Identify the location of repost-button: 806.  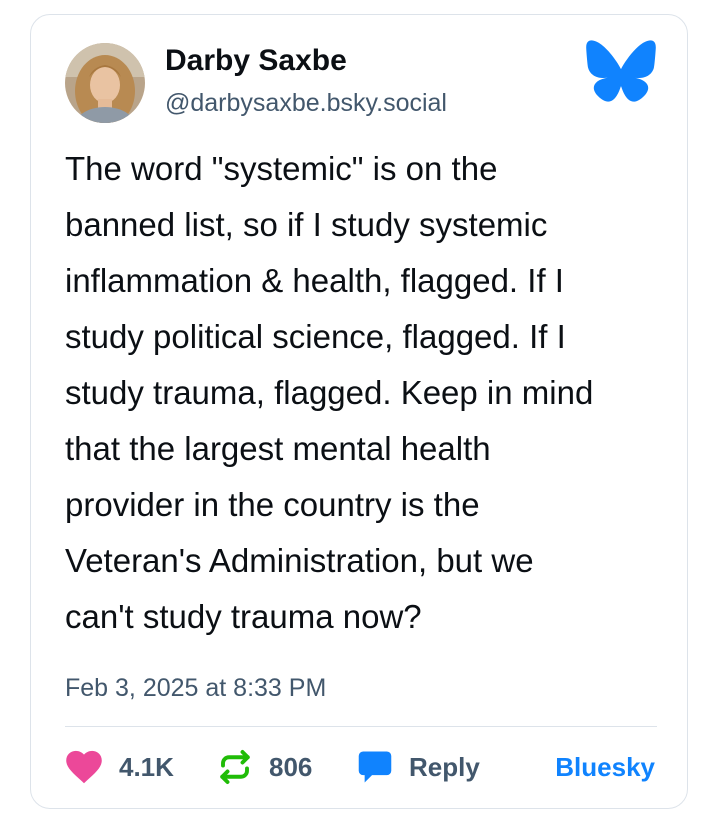
(264, 767).